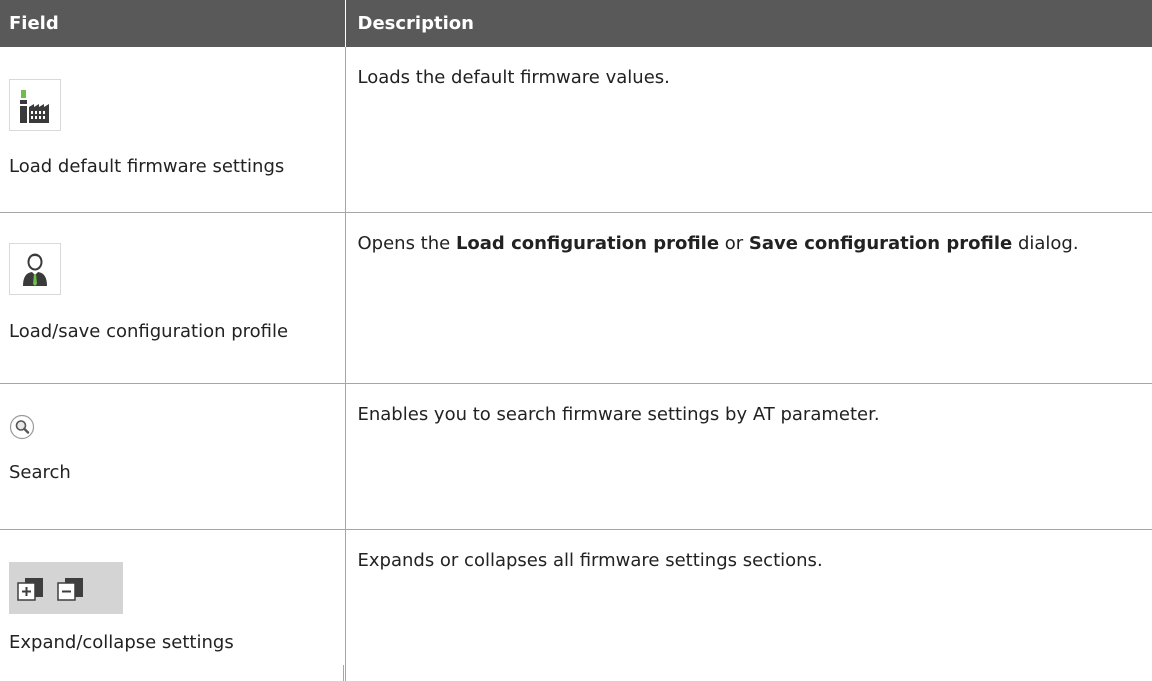 The height and width of the screenshot is (681, 1152). Describe the element at coordinates (35, 268) in the screenshot. I see `user-profile-icon` at that location.